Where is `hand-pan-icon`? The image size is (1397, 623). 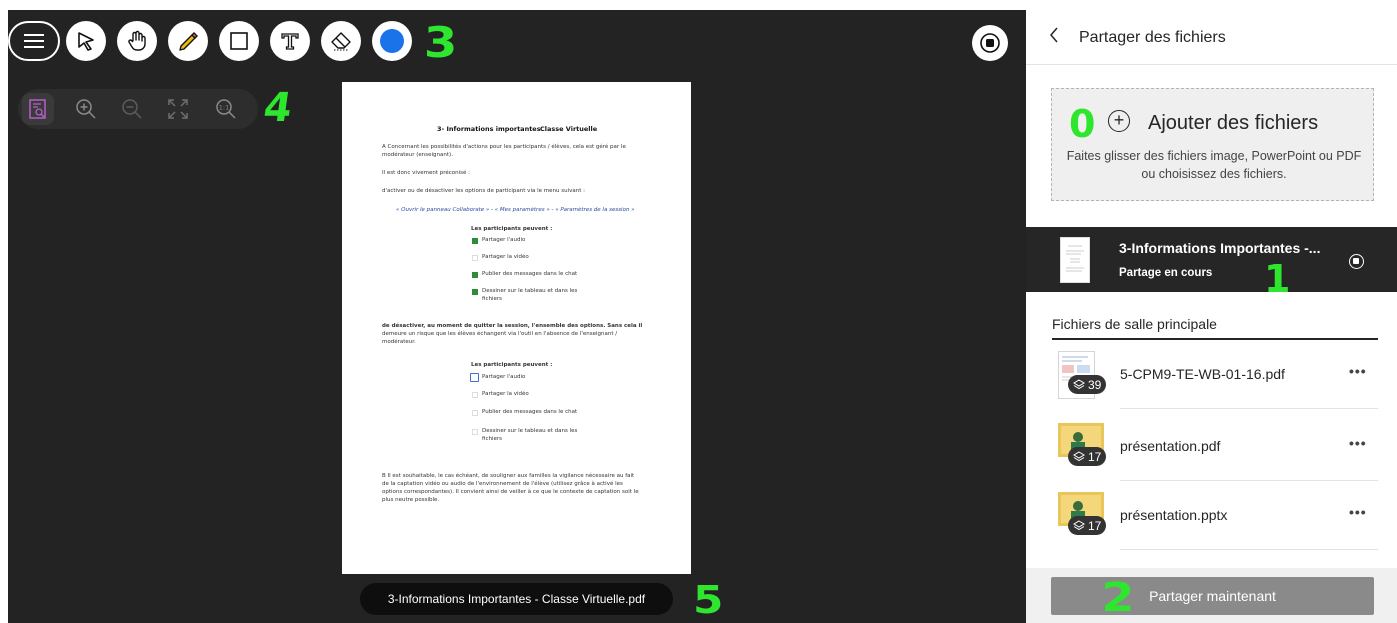
hand-pan-icon is located at coordinates (137, 40).